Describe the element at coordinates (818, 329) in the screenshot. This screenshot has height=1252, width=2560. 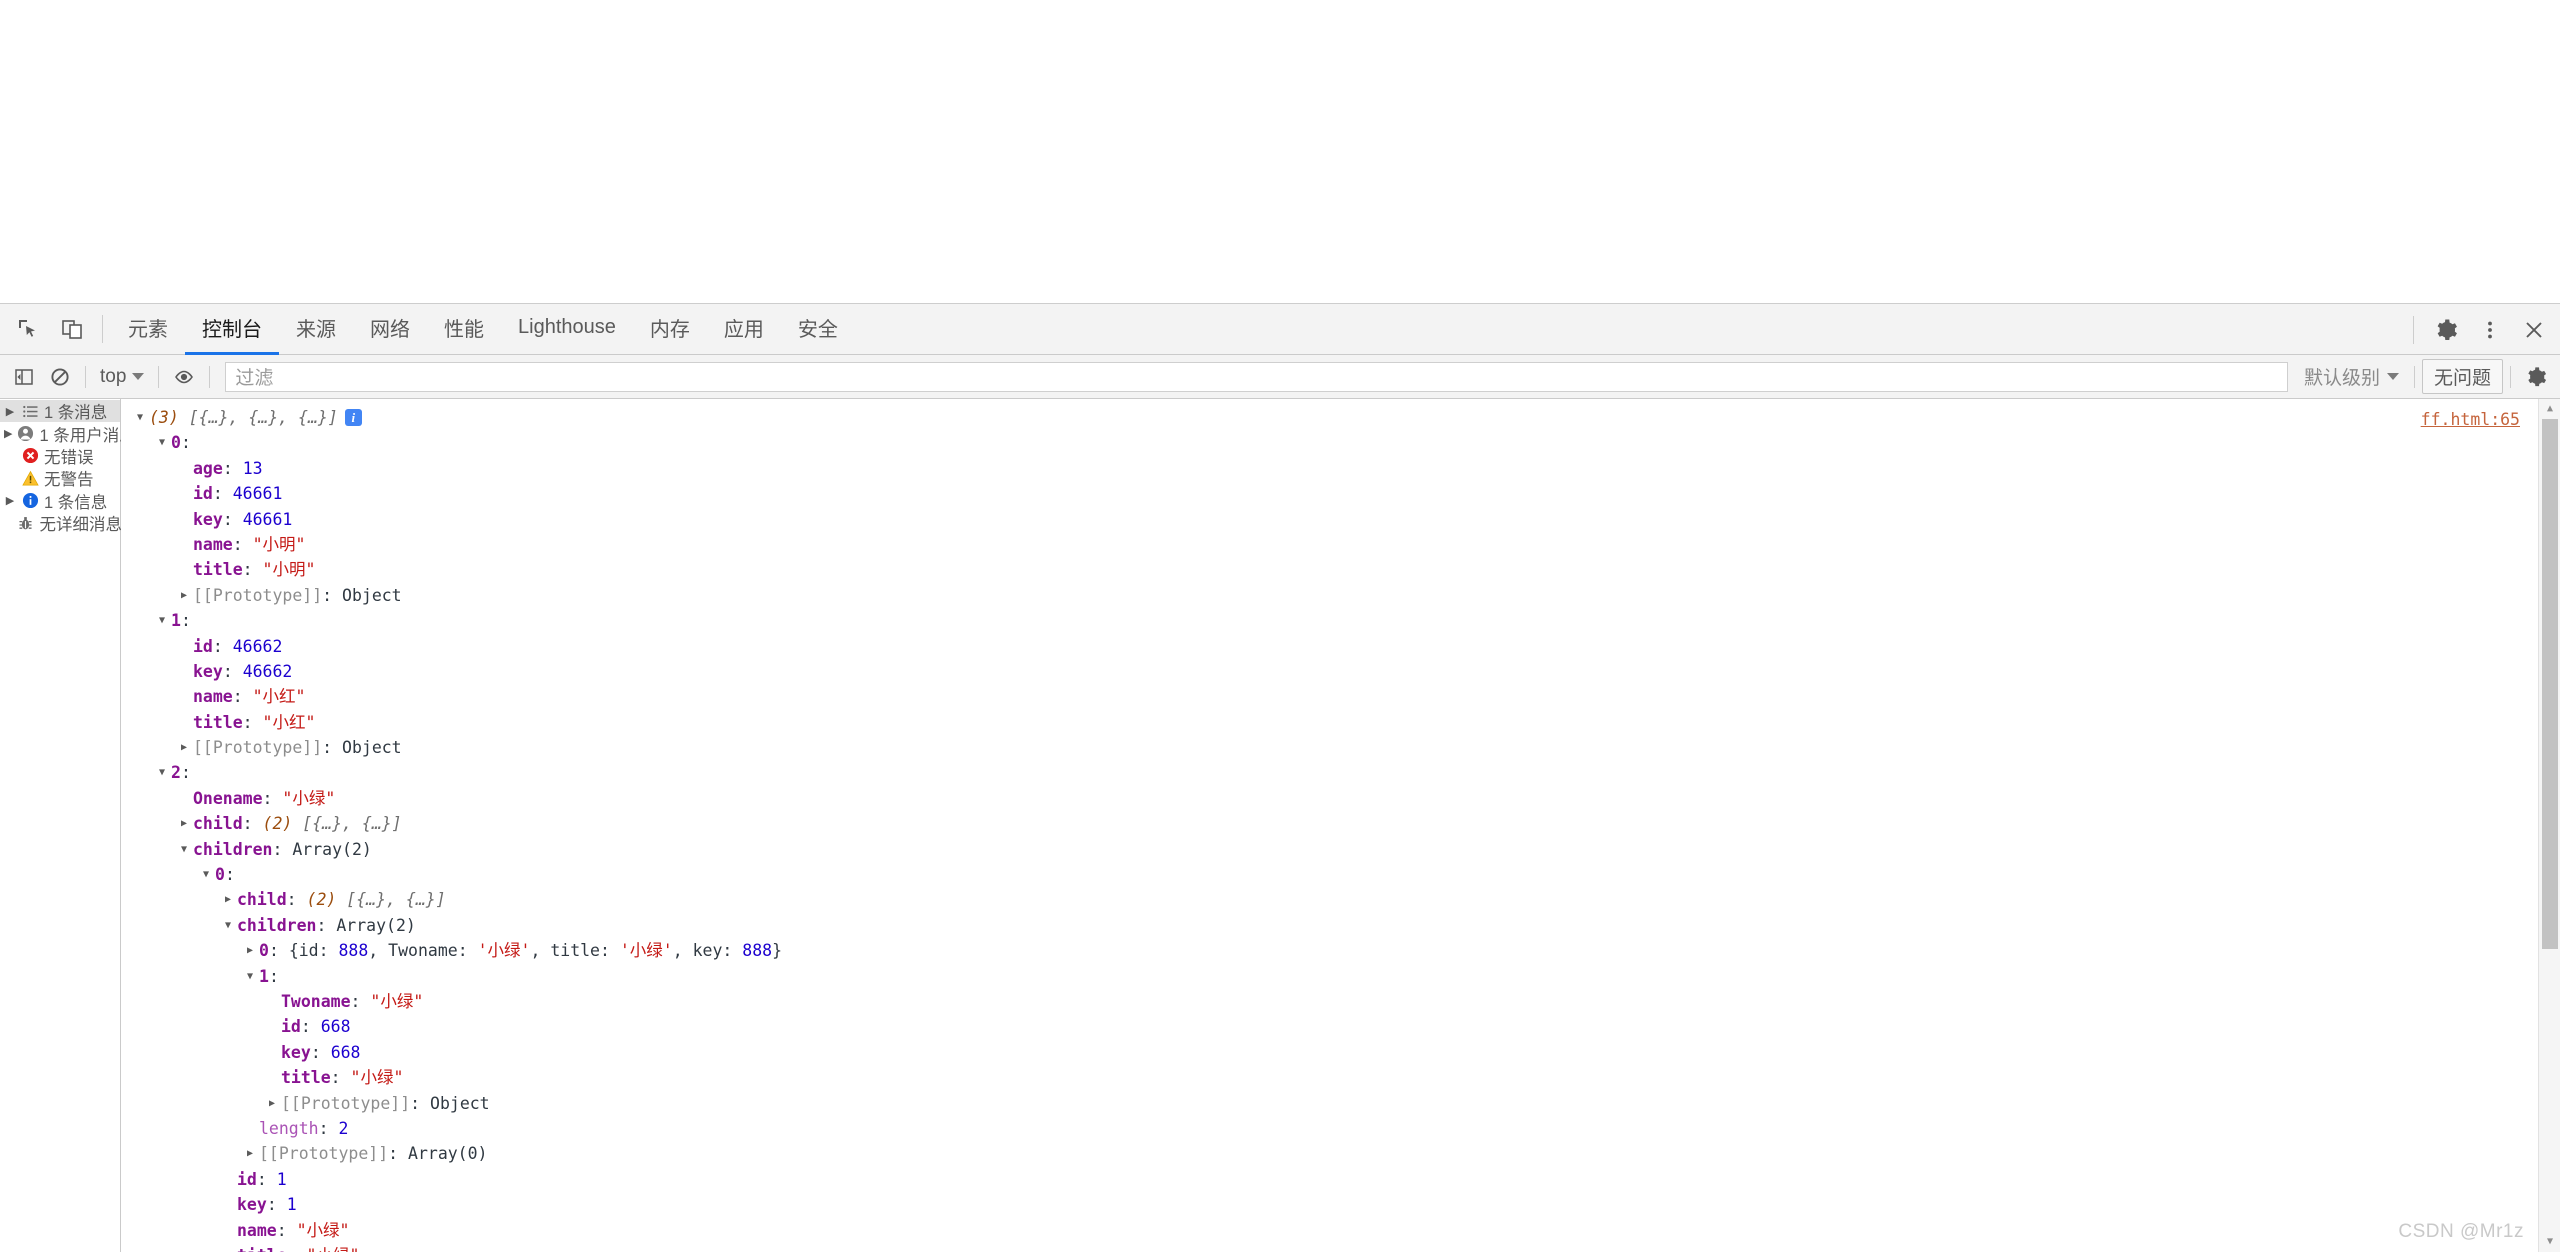
I see `tab-security: 安全` at that location.